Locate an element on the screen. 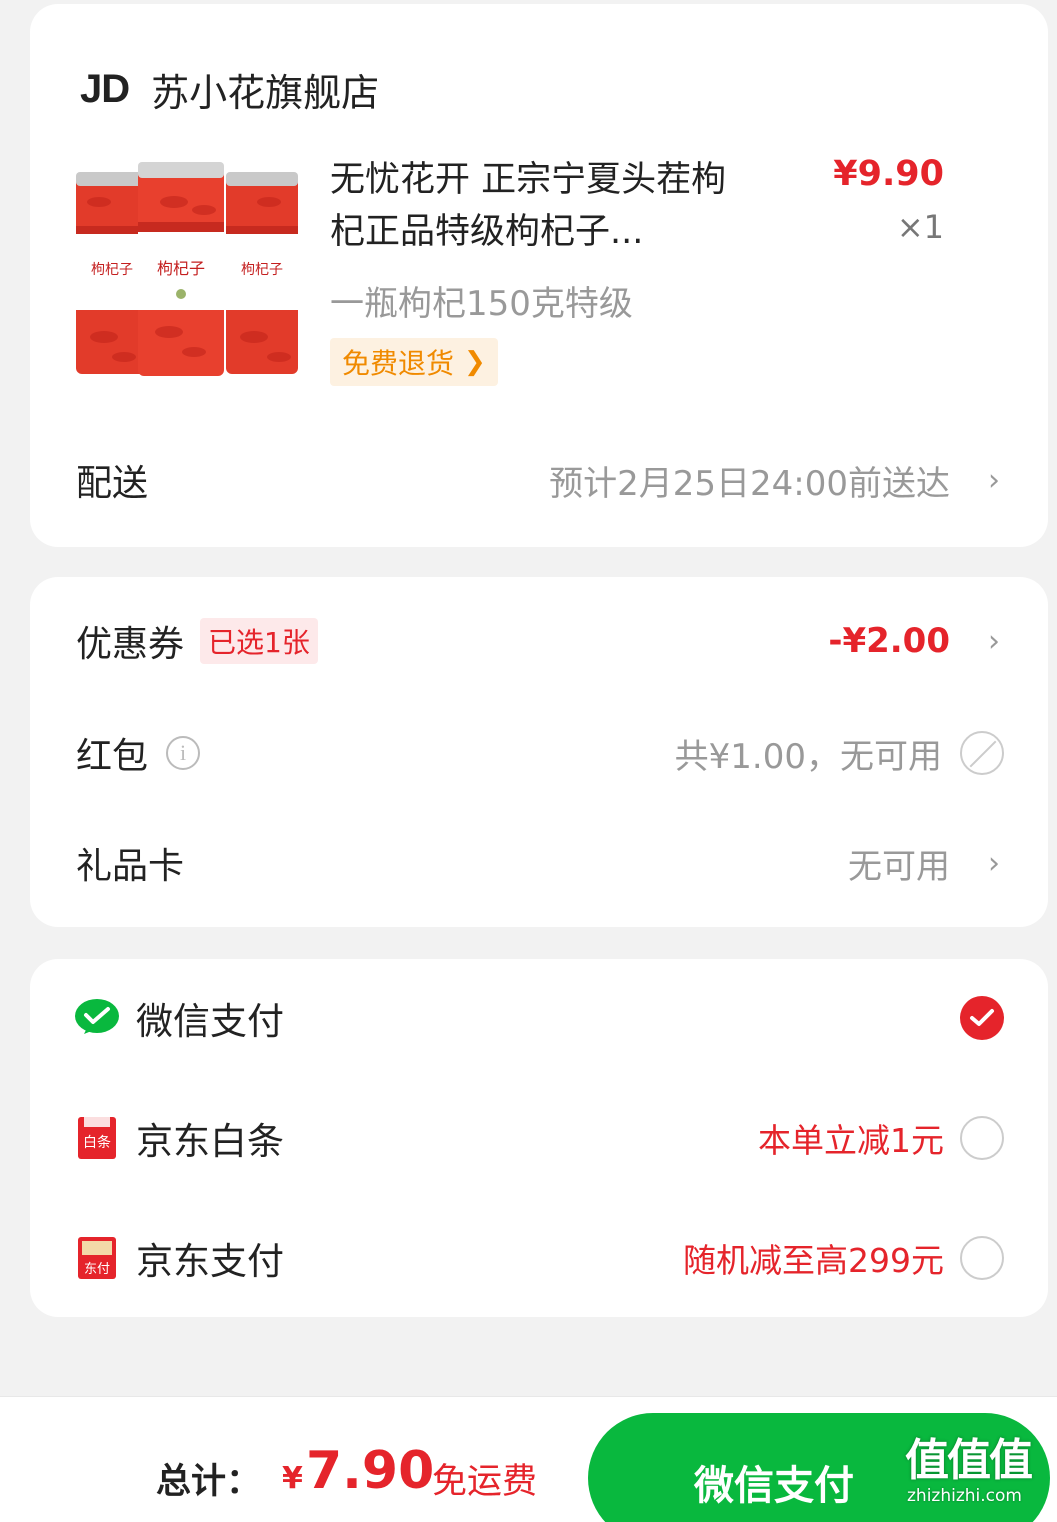 This screenshot has height=1522, width=1057. watermark: 值值值 zhizhizhi.com is located at coordinates (979, 1476).